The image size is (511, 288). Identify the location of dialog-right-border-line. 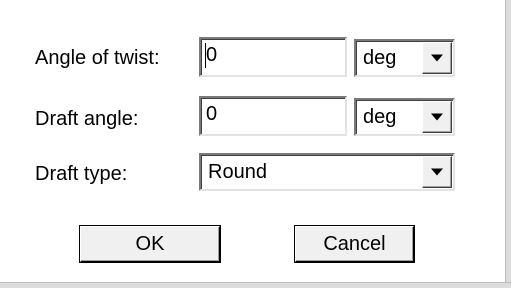
(505, 144).